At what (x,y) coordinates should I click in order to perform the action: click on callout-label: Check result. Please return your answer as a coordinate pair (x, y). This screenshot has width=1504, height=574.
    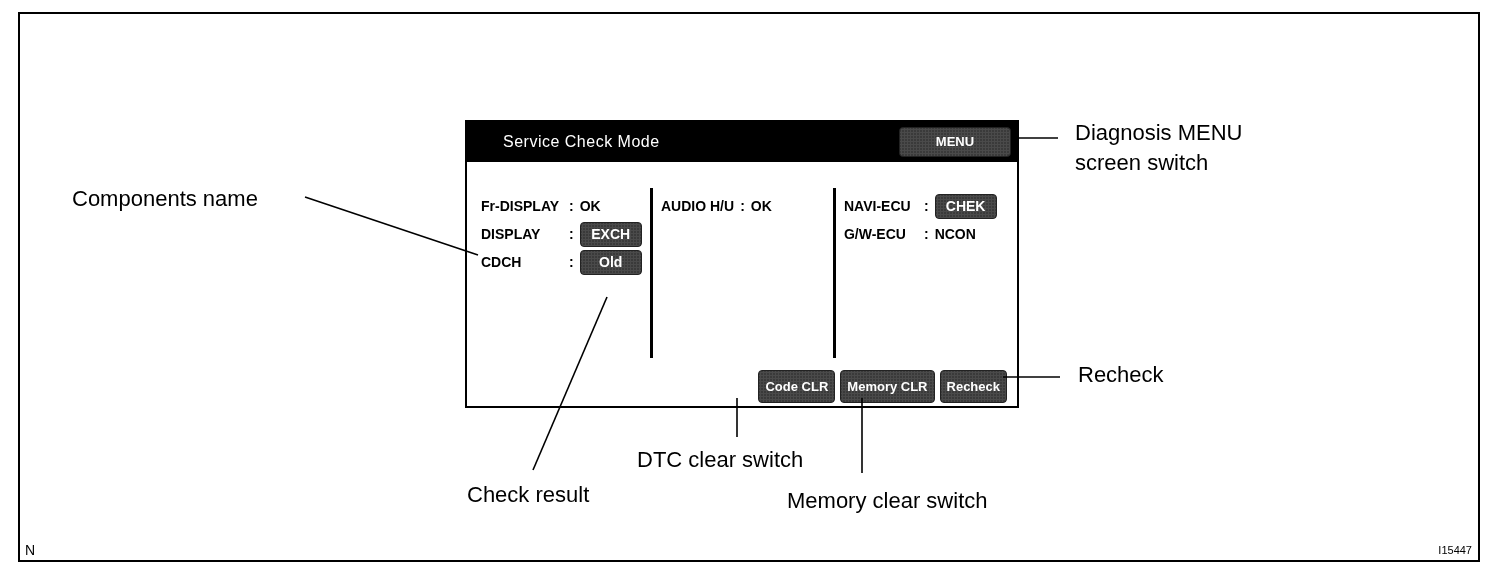
    Looking at the image, I should click on (528, 495).